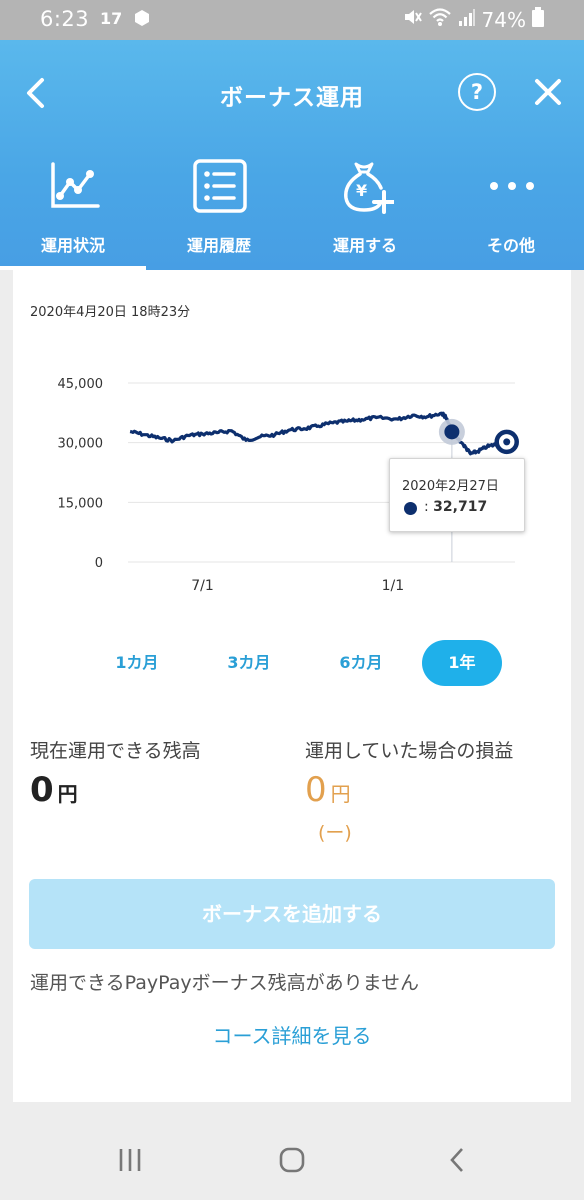  I want to click on mute-icon, so click(412, 19).